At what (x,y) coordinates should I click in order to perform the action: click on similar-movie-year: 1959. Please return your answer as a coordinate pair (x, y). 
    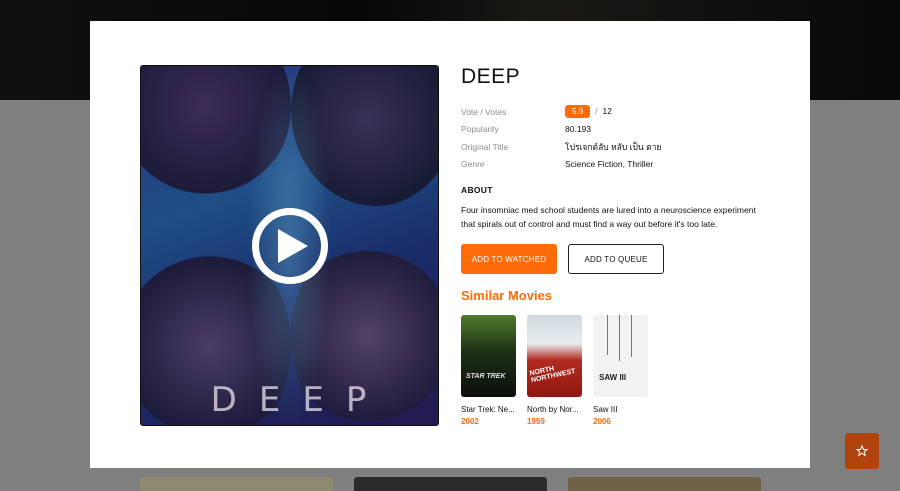
    Looking at the image, I should click on (536, 421).